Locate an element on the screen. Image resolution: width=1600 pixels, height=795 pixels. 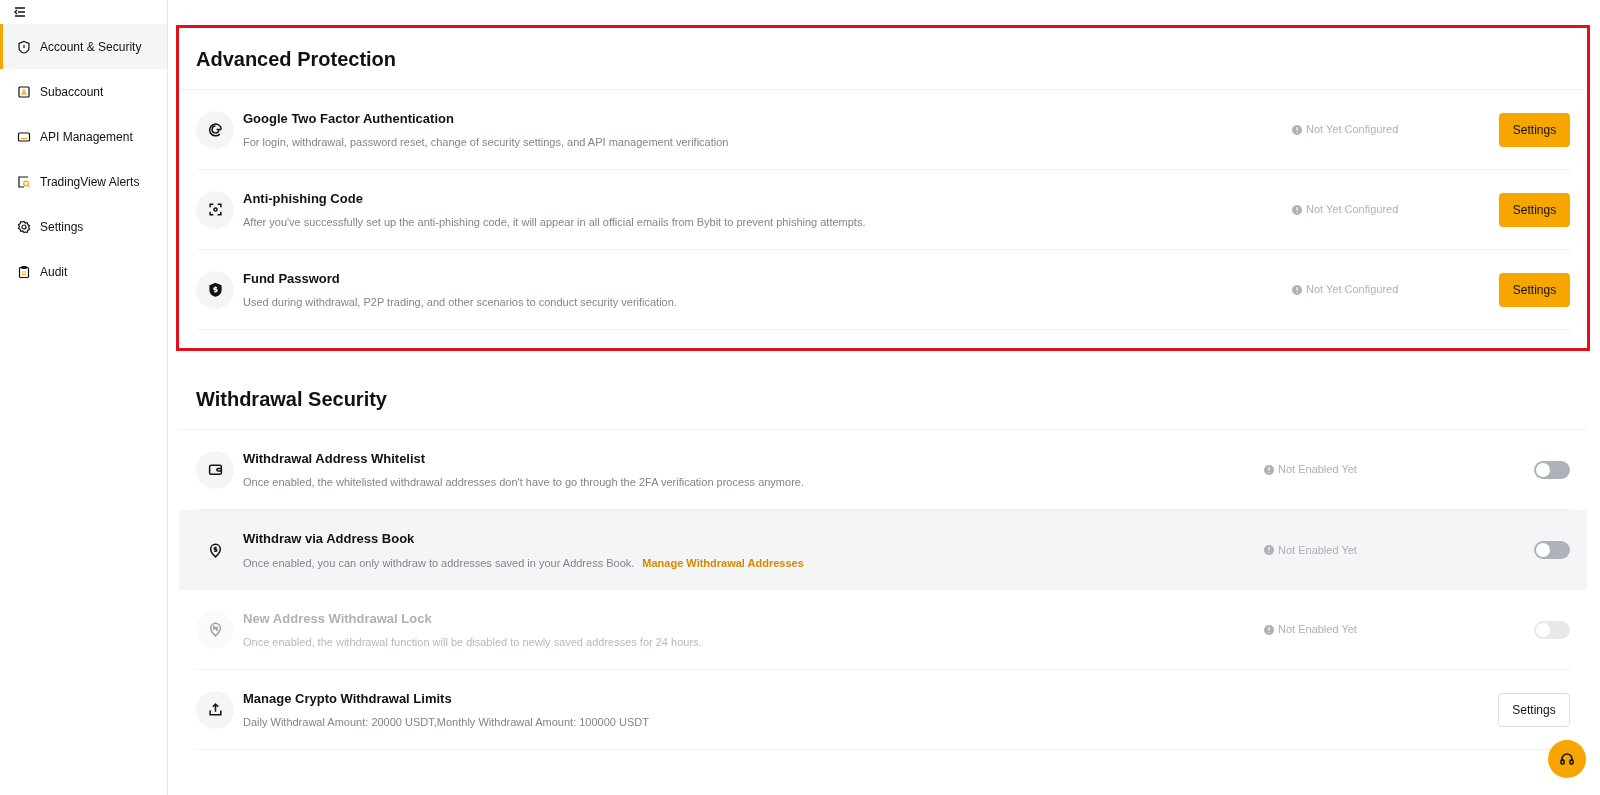
section-title: Withdrawal Security is located at coordinates (883, 399).